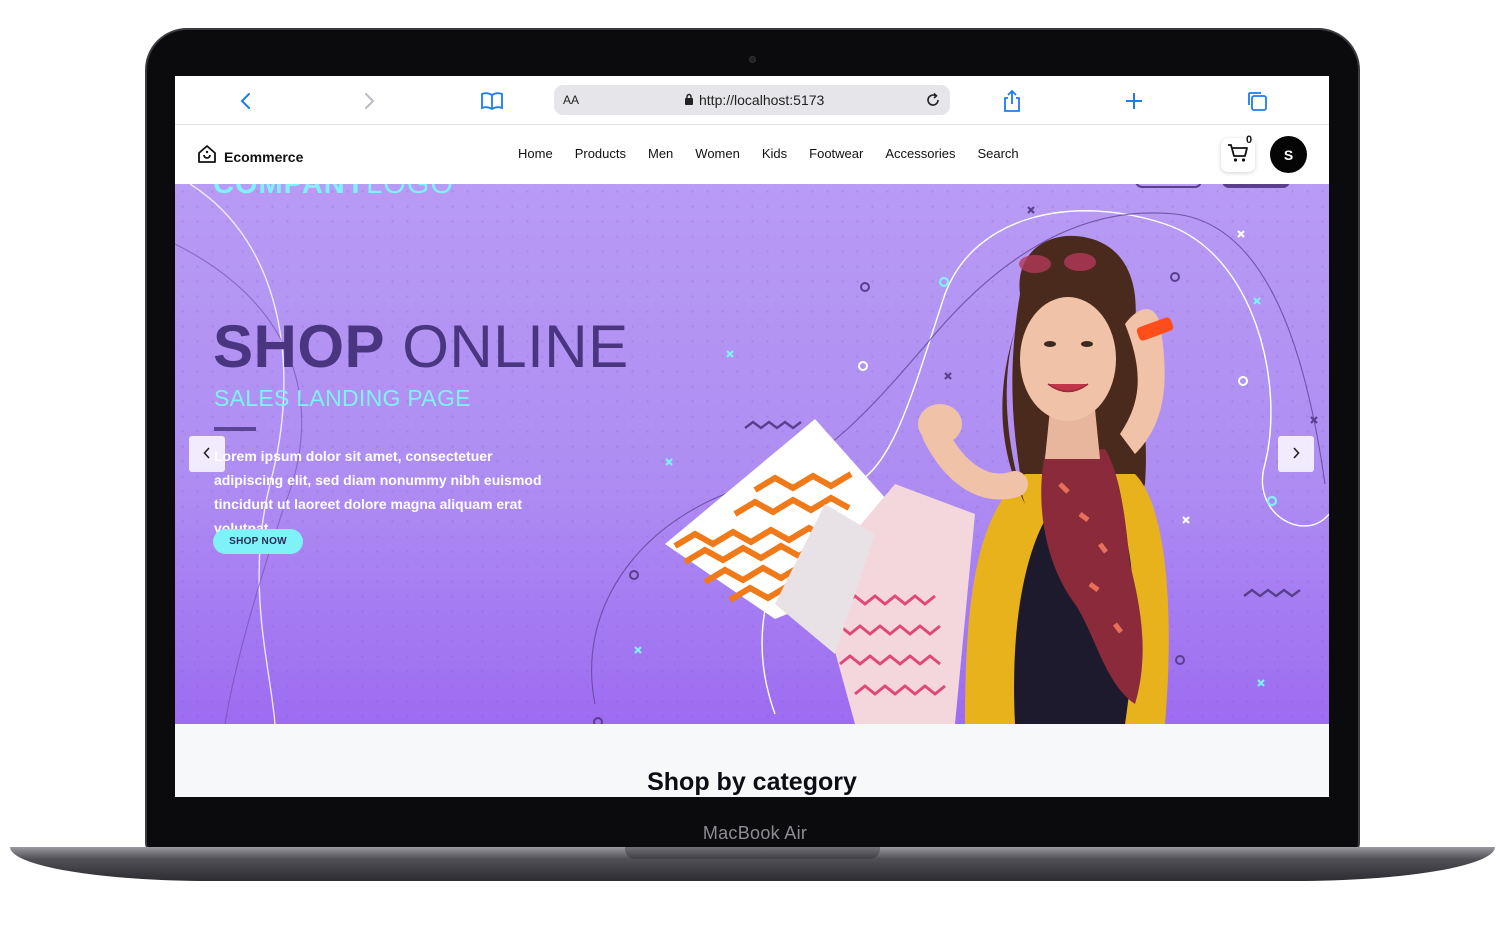 Image resolution: width=1510 pixels, height=927 pixels. Describe the element at coordinates (492, 101) in the screenshot. I see `bookmarks-icon` at that location.